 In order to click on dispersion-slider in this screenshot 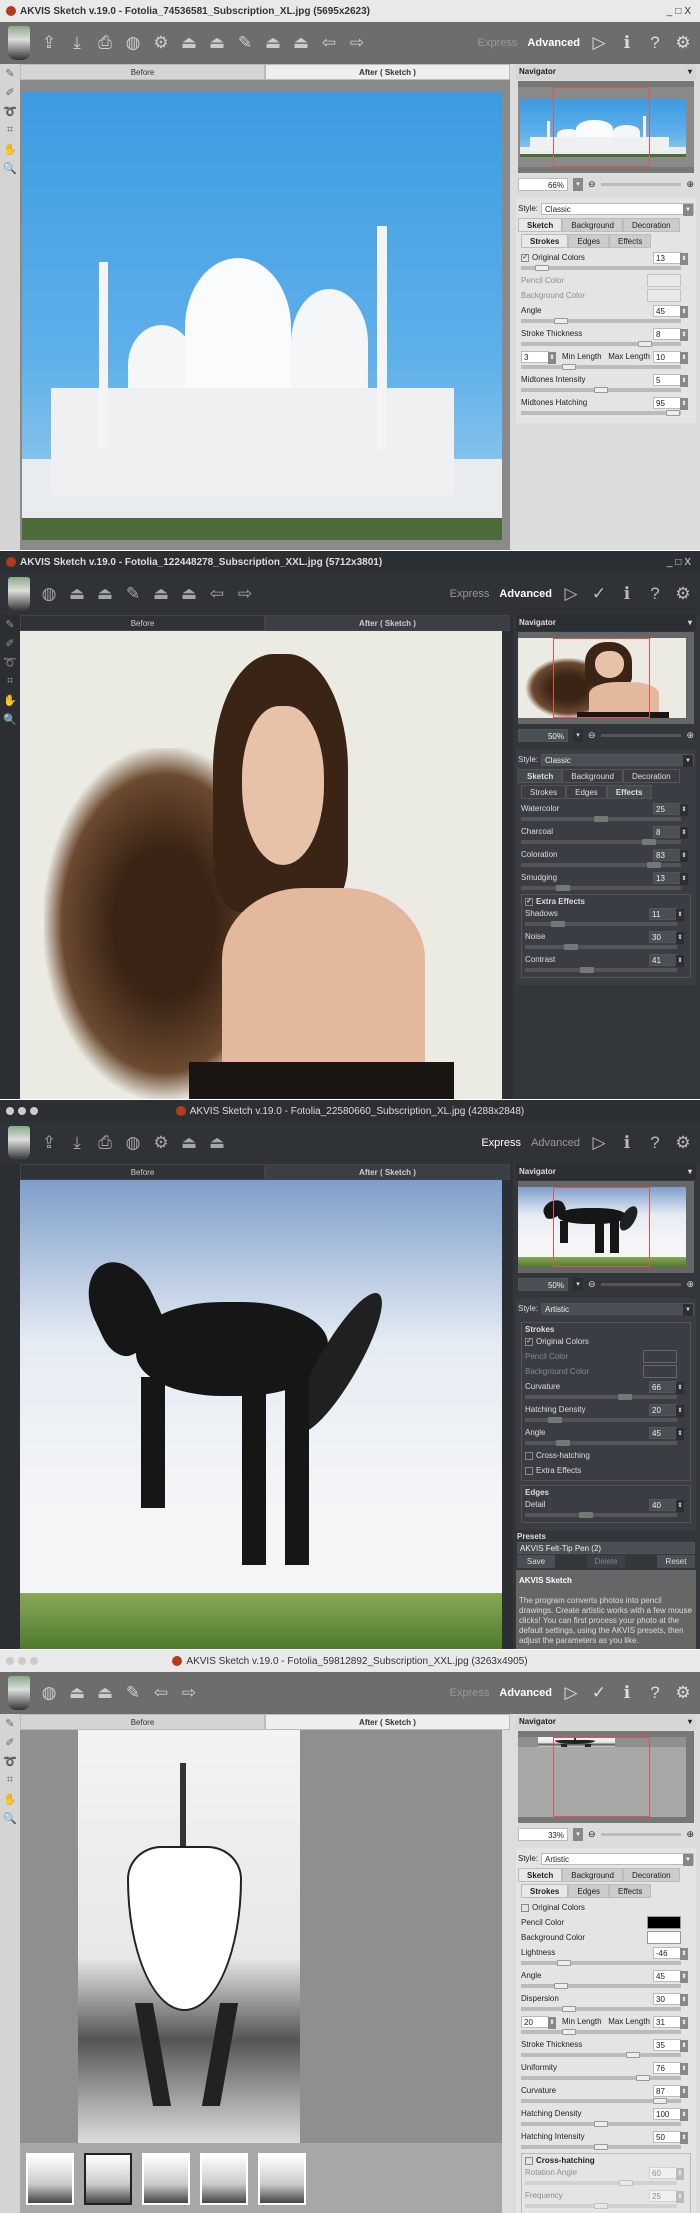, I will do `click(601, 2009)`.